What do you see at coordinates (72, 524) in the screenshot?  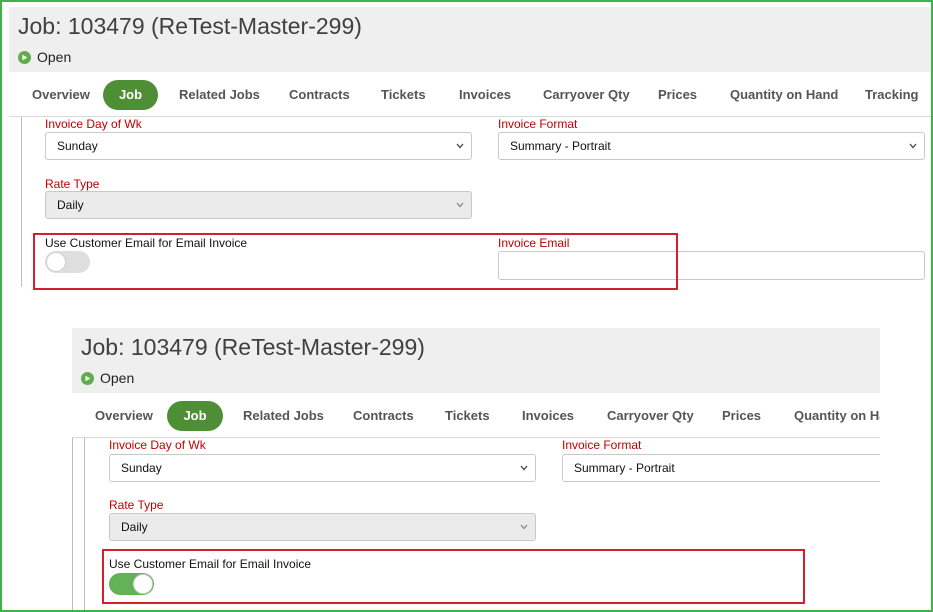 I see `panel-left-border` at bounding box center [72, 524].